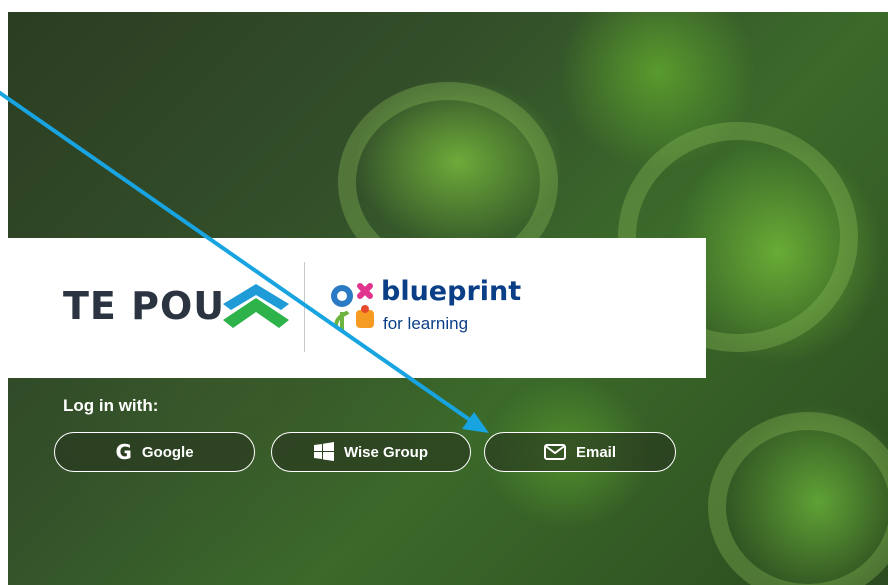 The height and width of the screenshot is (585, 888). What do you see at coordinates (596, 452) in the screenshot?
I see `email-login-label: Email` at bounding box center [596, 452].